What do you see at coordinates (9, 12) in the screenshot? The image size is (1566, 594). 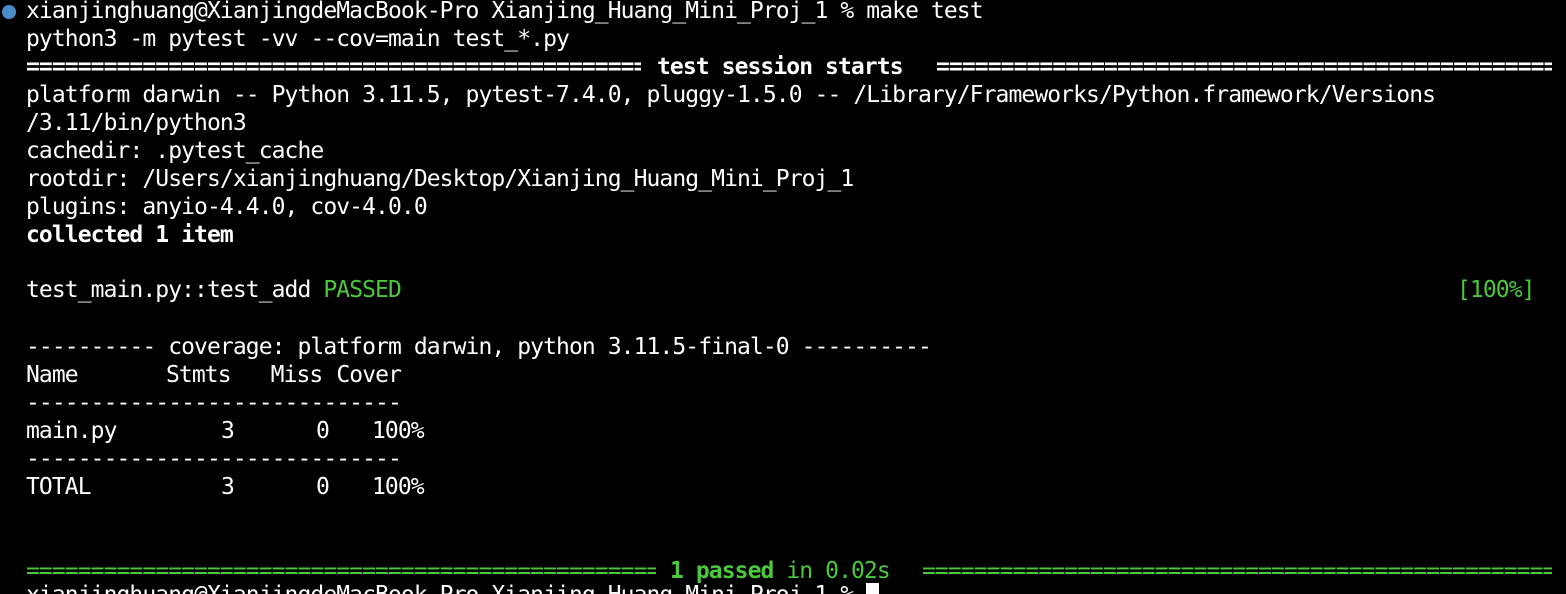 I see `prompt-status-dot-icon` at bounding box center [9, 12].